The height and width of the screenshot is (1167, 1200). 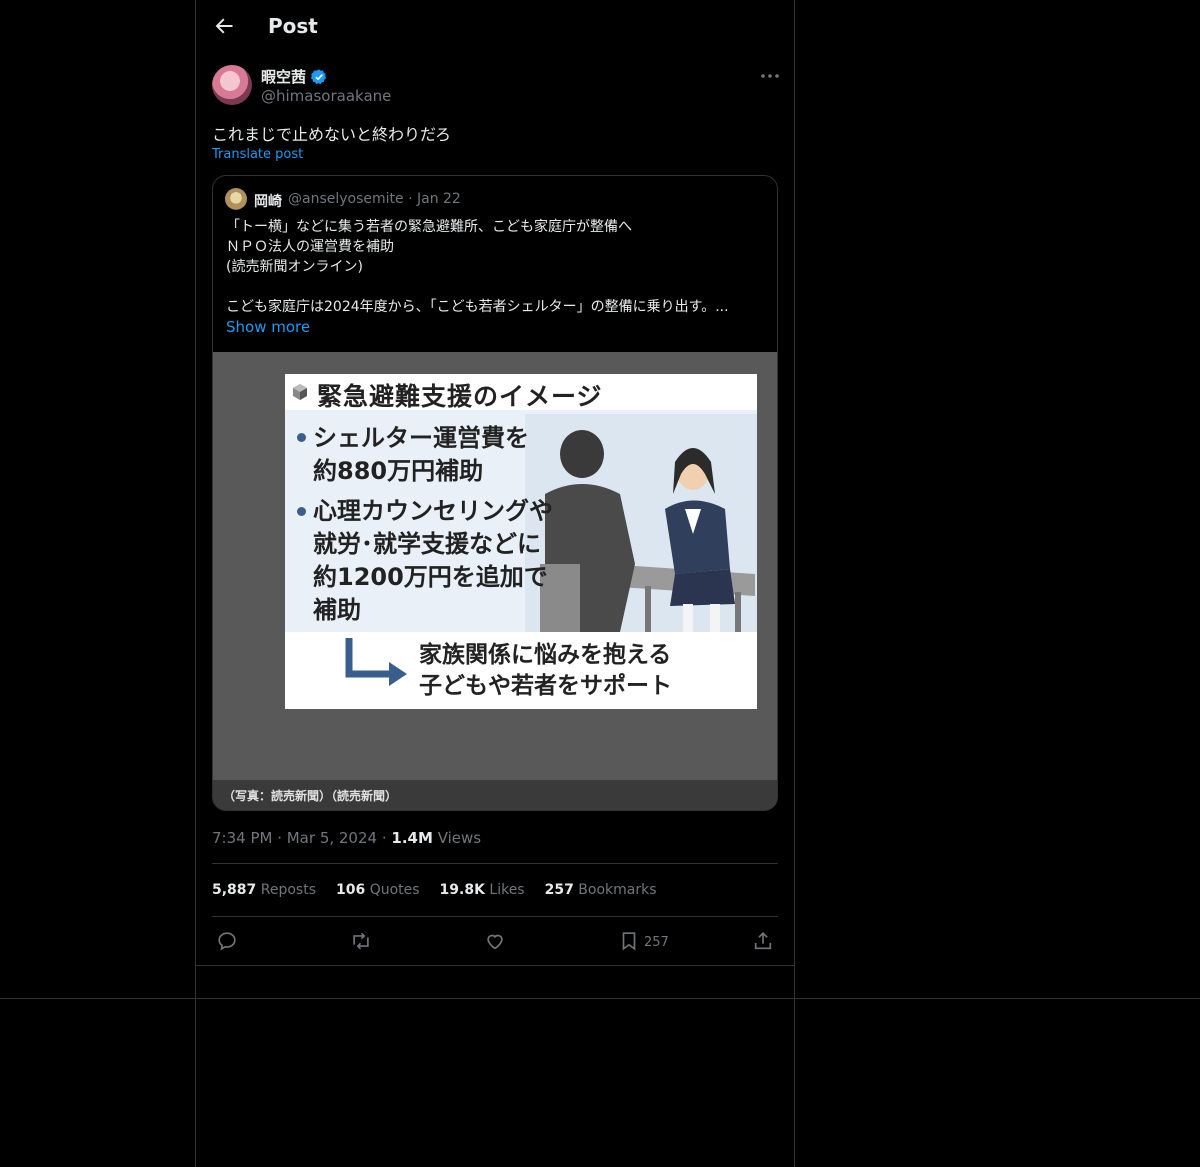 What do you see at coordinates (462, 890) in the screenshot?
I see `likes-count: 19.8K` at bounding box center [462, 890].